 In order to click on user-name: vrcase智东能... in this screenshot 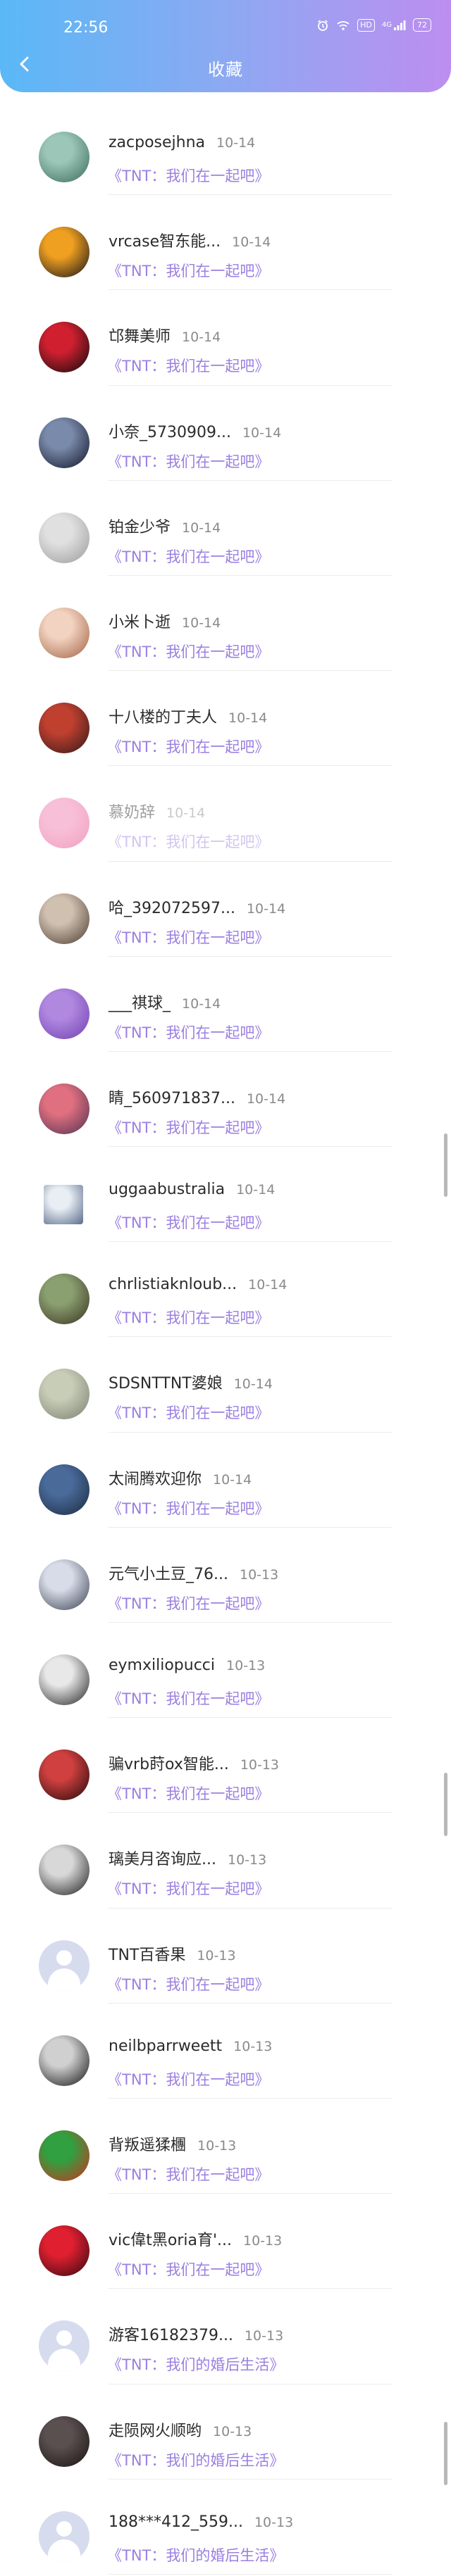, I will do `click(165, 240)`.